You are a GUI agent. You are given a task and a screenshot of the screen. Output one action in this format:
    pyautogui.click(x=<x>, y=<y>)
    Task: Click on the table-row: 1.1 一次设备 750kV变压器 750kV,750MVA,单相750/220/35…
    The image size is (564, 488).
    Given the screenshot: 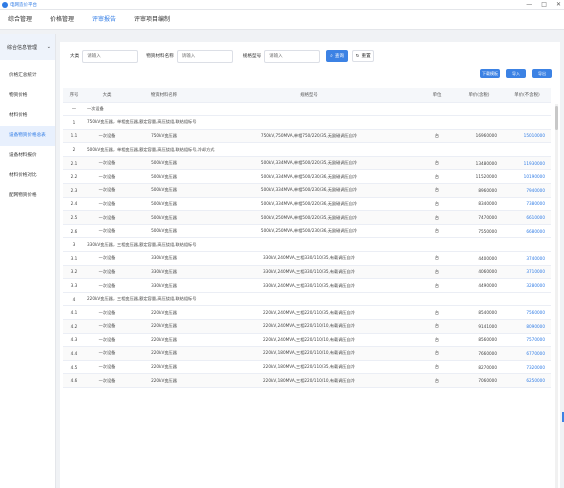 What is the action you would take?
    pyautogui.click(x=307, y=136)
    